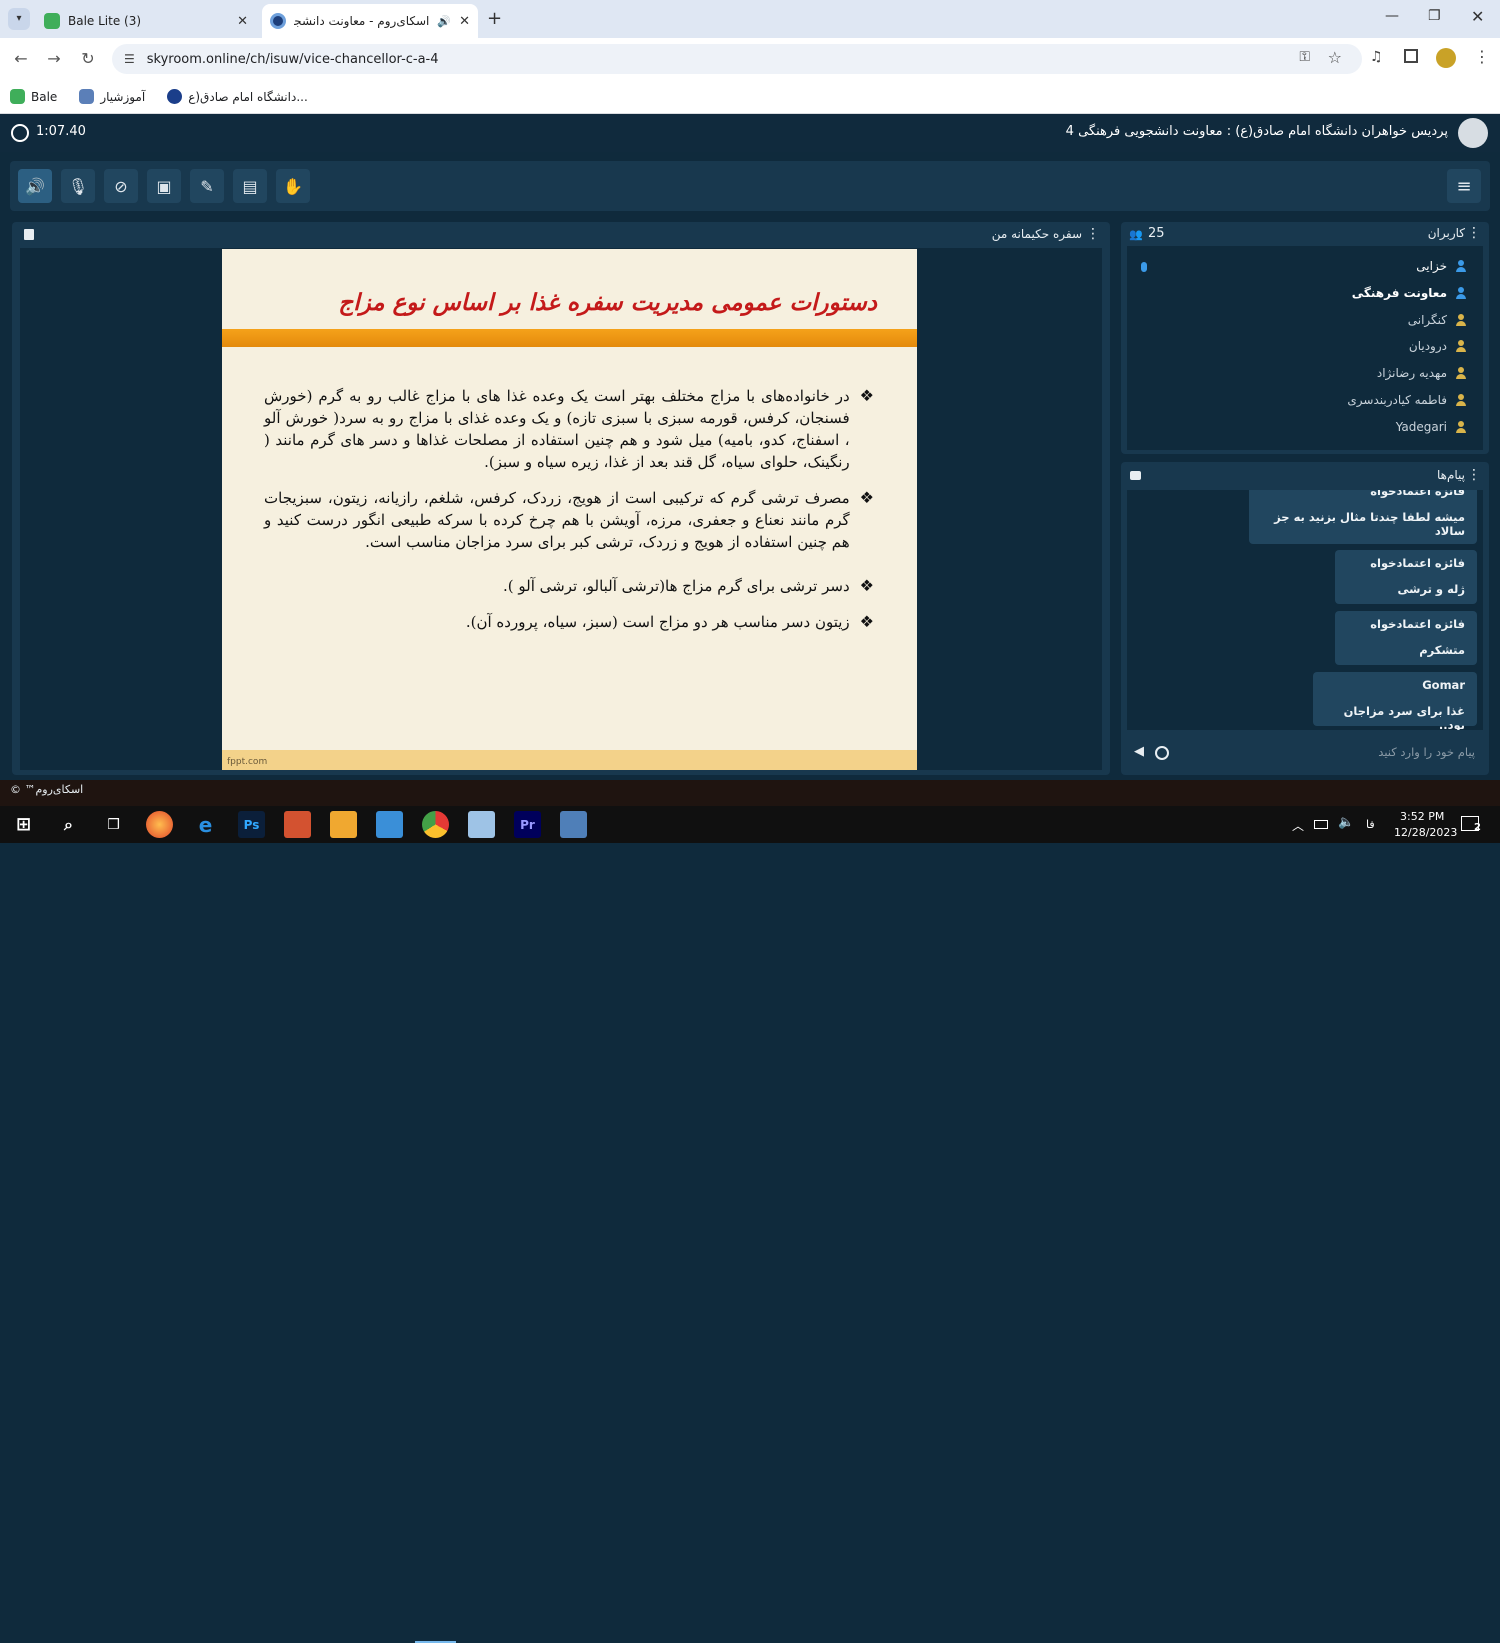 This screenshot has height=1643, width=1500. What do you see at coordinates (21, 59) in the screenshot?
I see `back-button: ←` at bounding box center [21, 59].